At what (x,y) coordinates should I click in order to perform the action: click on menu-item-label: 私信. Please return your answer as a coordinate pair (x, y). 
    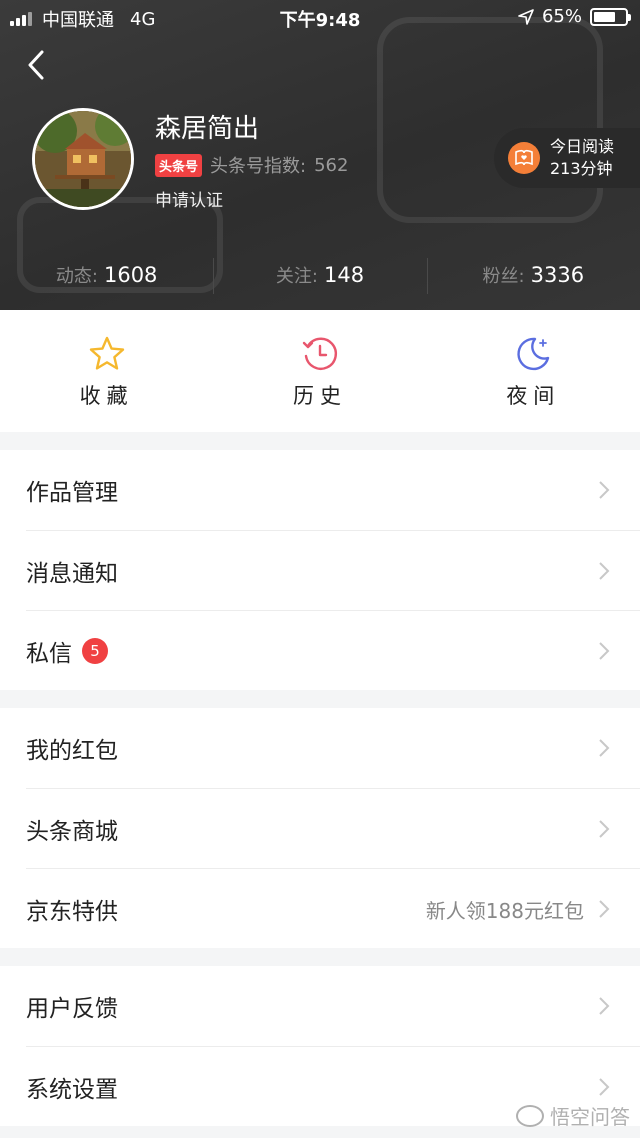
    Looking at the image, I should click on (49, 653).